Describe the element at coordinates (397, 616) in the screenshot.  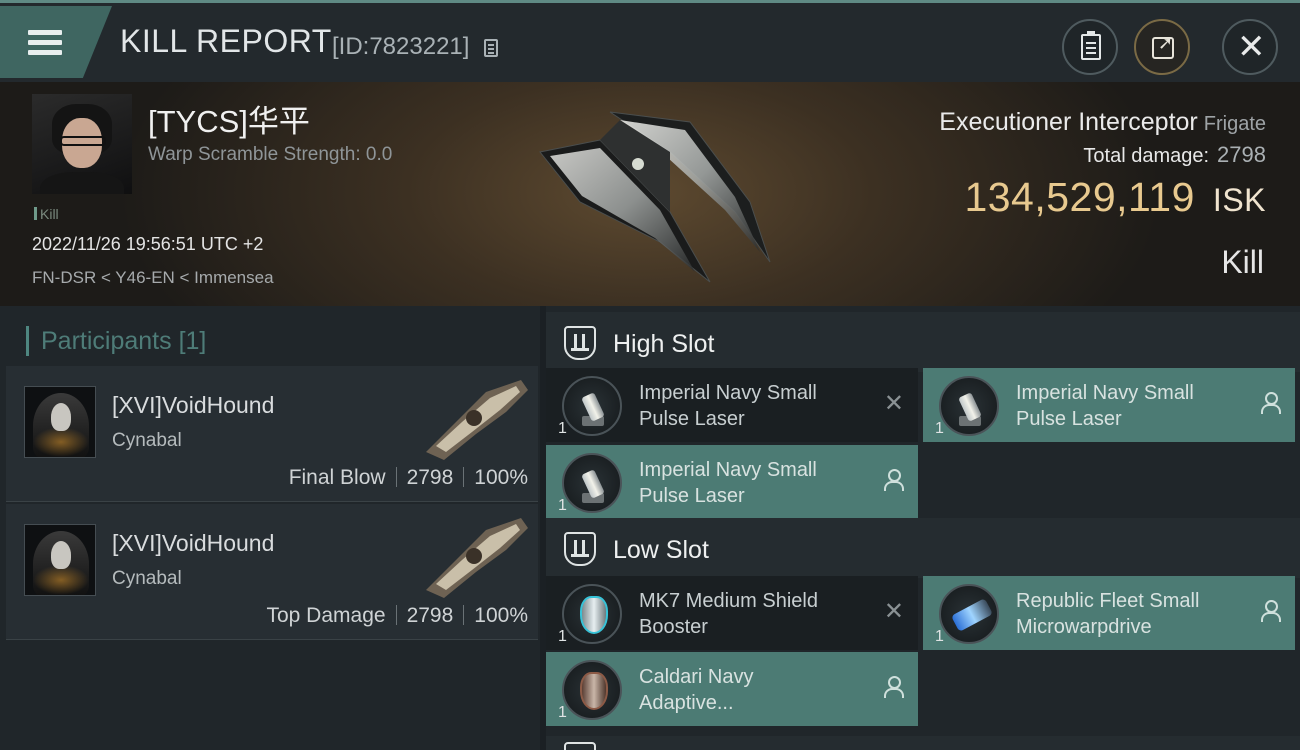
I see `participant-stats: Top Damage 2798 100%` at that location.